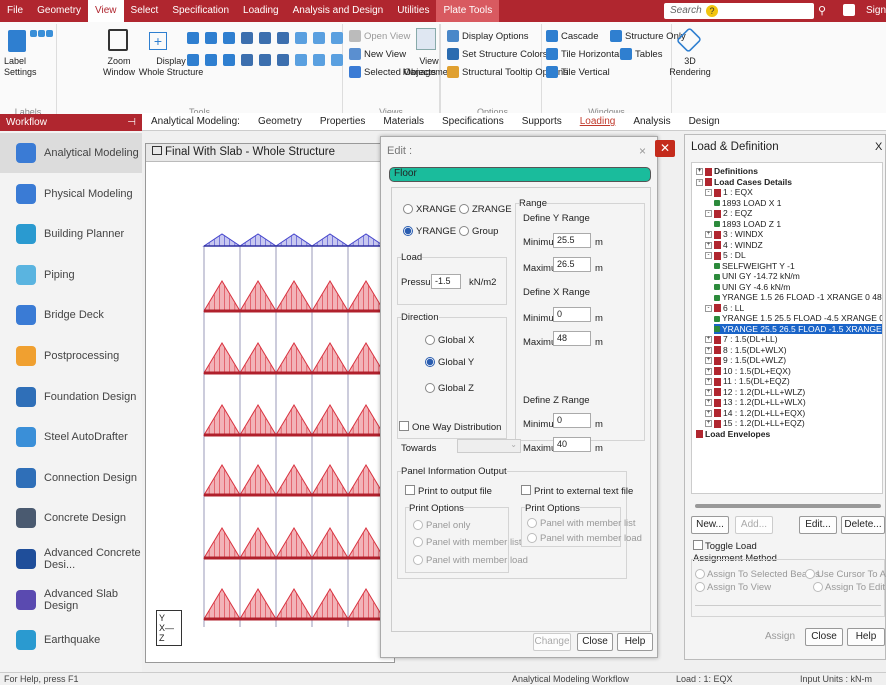 The image size is (886, 685). I want to click on tab-materials: Materials, so click(403, 121).